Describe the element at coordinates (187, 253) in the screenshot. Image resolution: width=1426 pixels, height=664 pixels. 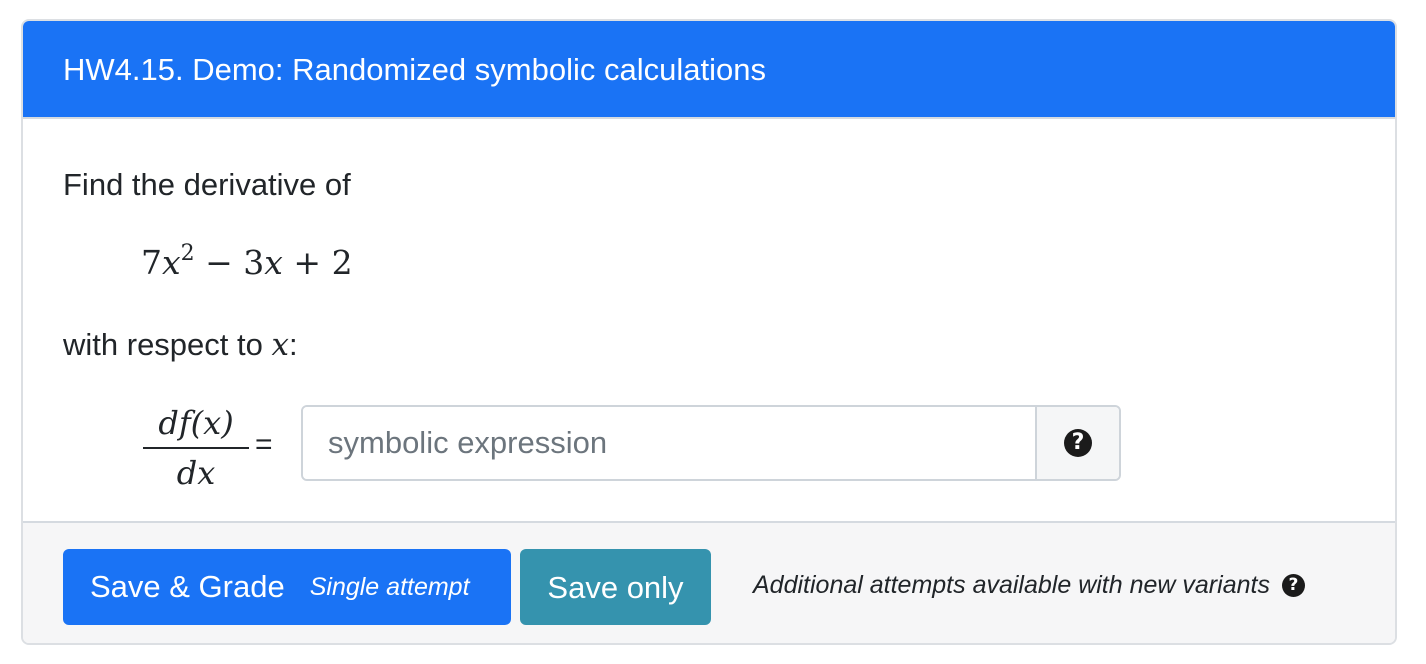
I see `expr-power: 2` at that location.